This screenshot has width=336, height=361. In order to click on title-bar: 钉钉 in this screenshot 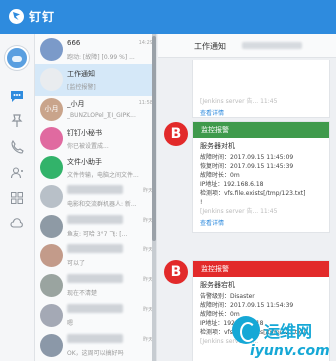, I will do `click(168, 17)`.